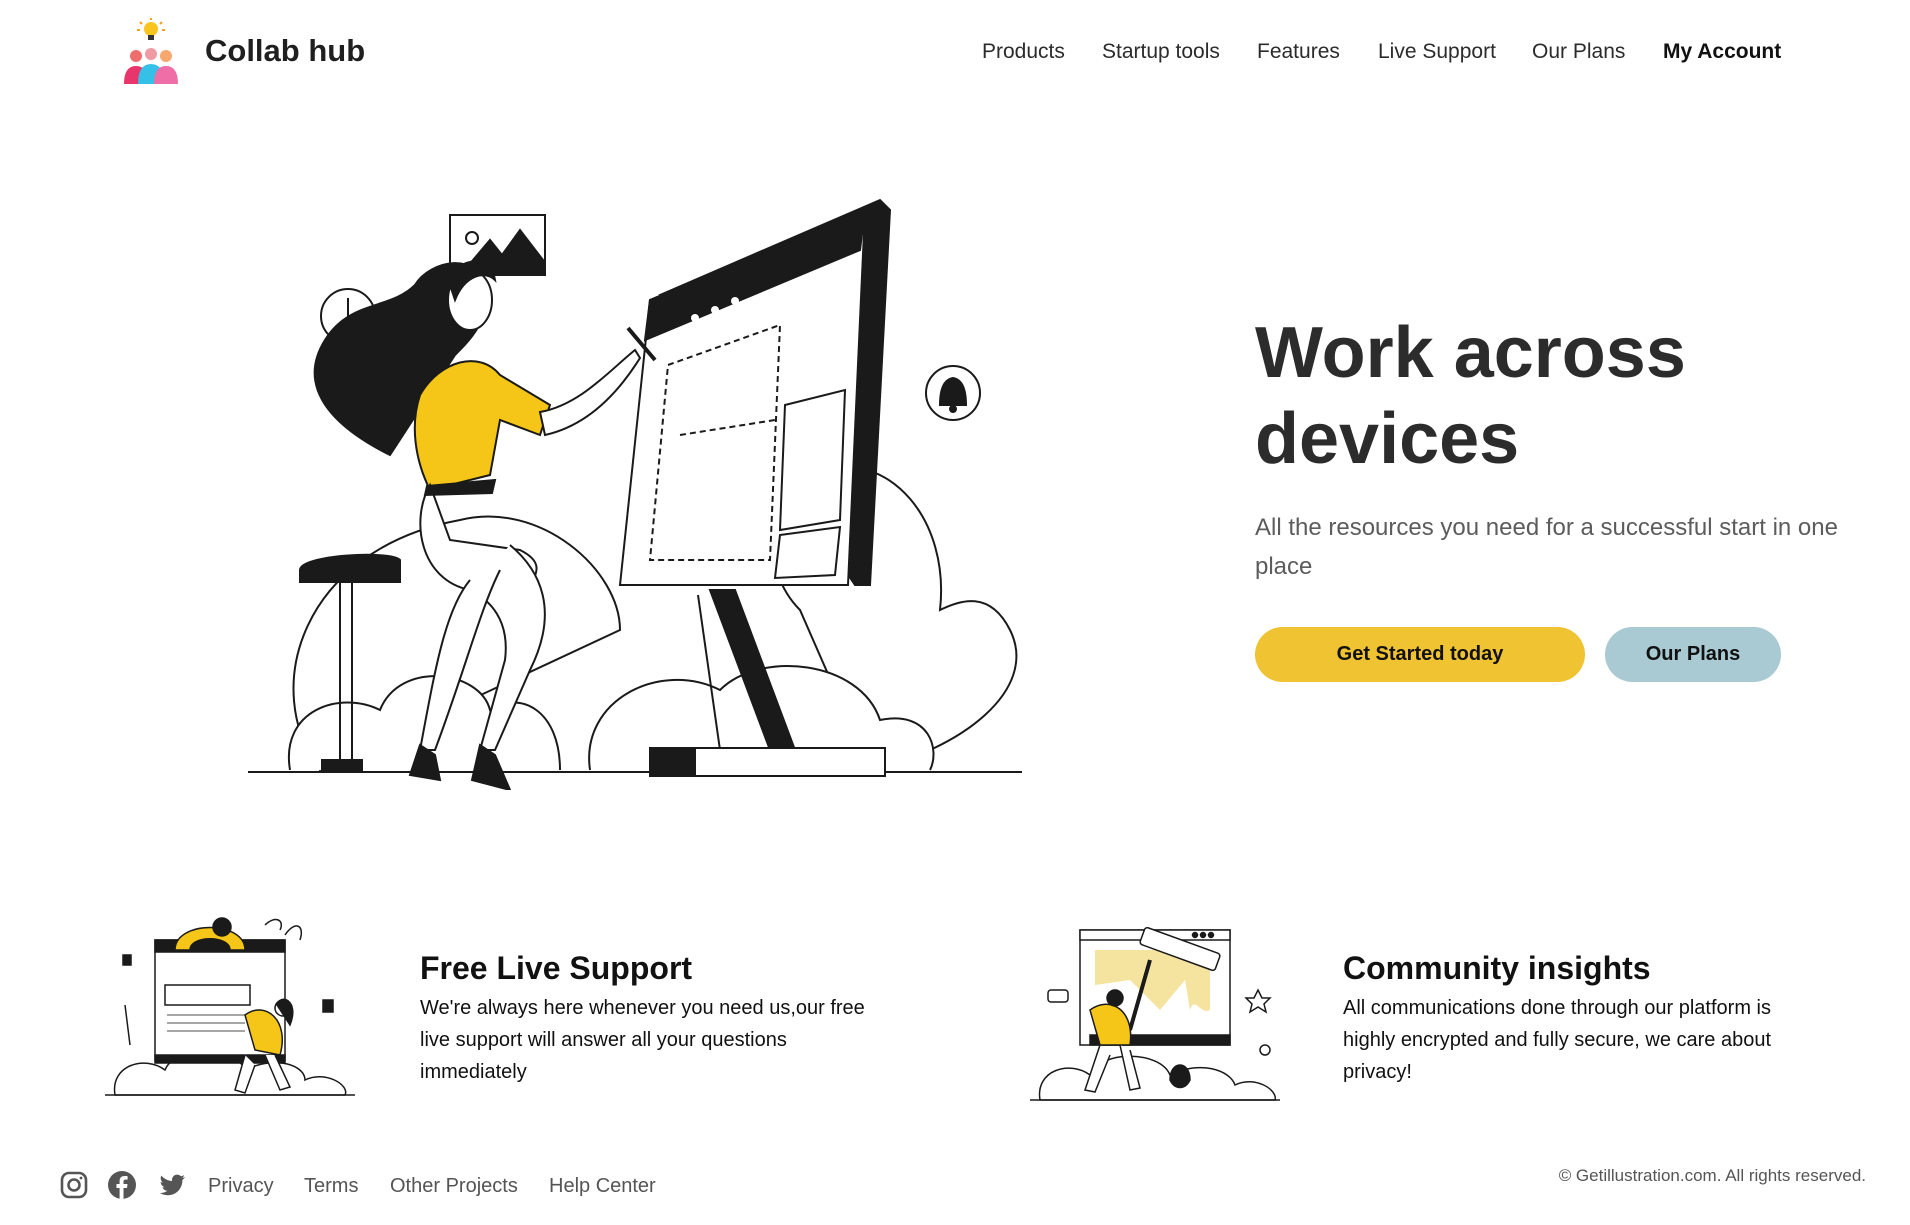 The width and height of the screenshot is (1910, 1225). I want to click on nav-live-support: Live Support, so click(1437, 52).